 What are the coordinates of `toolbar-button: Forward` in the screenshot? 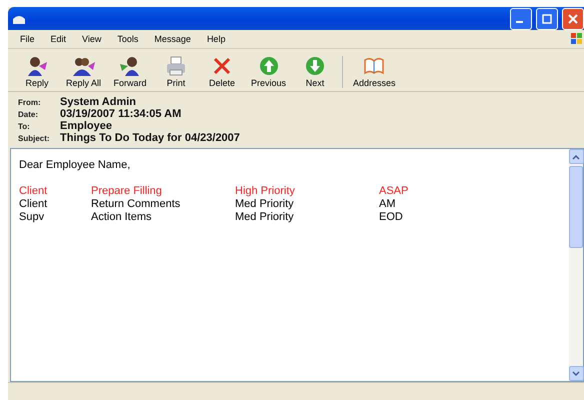 It's located at (130, 72).